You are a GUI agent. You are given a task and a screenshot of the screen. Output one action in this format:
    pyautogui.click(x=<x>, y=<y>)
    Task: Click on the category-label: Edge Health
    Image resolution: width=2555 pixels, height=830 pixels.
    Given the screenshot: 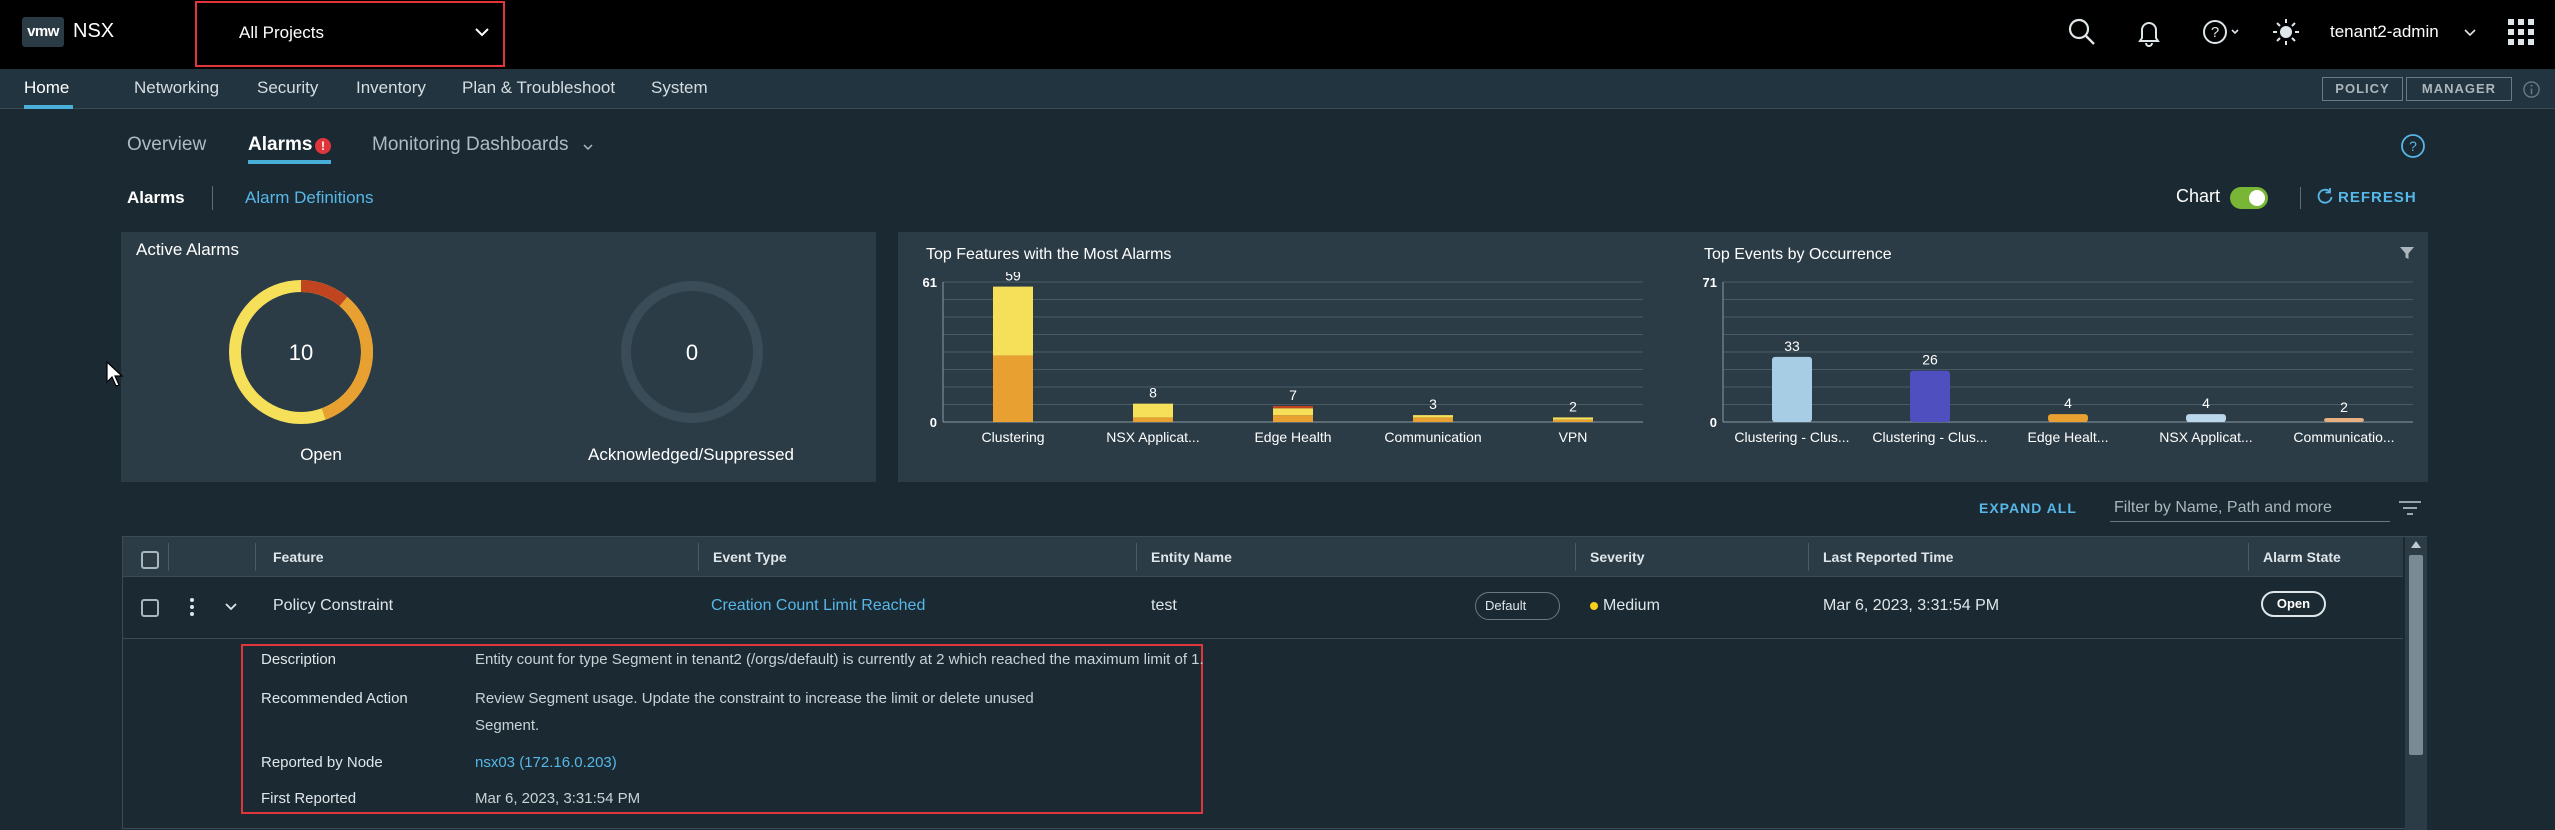 What is the action you would take?
    pyautogui.click(x=1292, y=437)
    